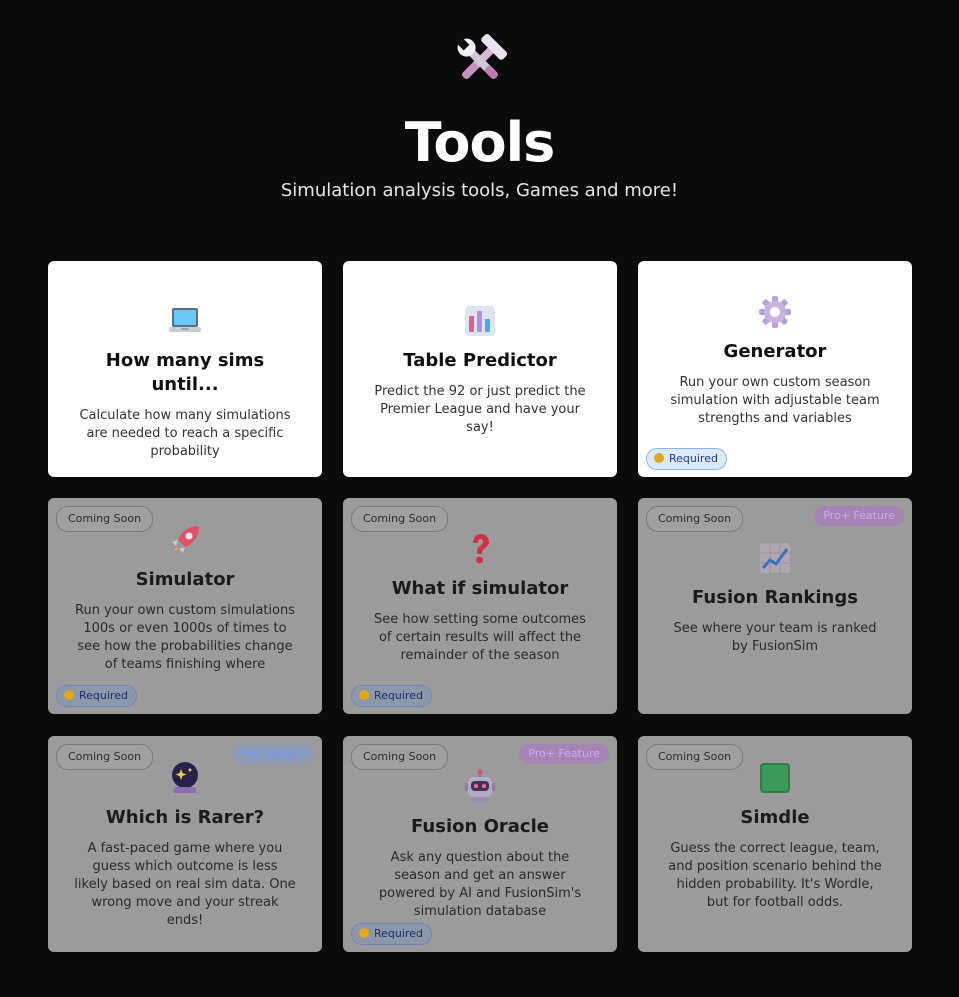 The width and height of the screenshot is (959, 997). What do you see at coordinates (480, 785) in the screenshot?
I see `robot-icon` at bounding box center [480, 785].